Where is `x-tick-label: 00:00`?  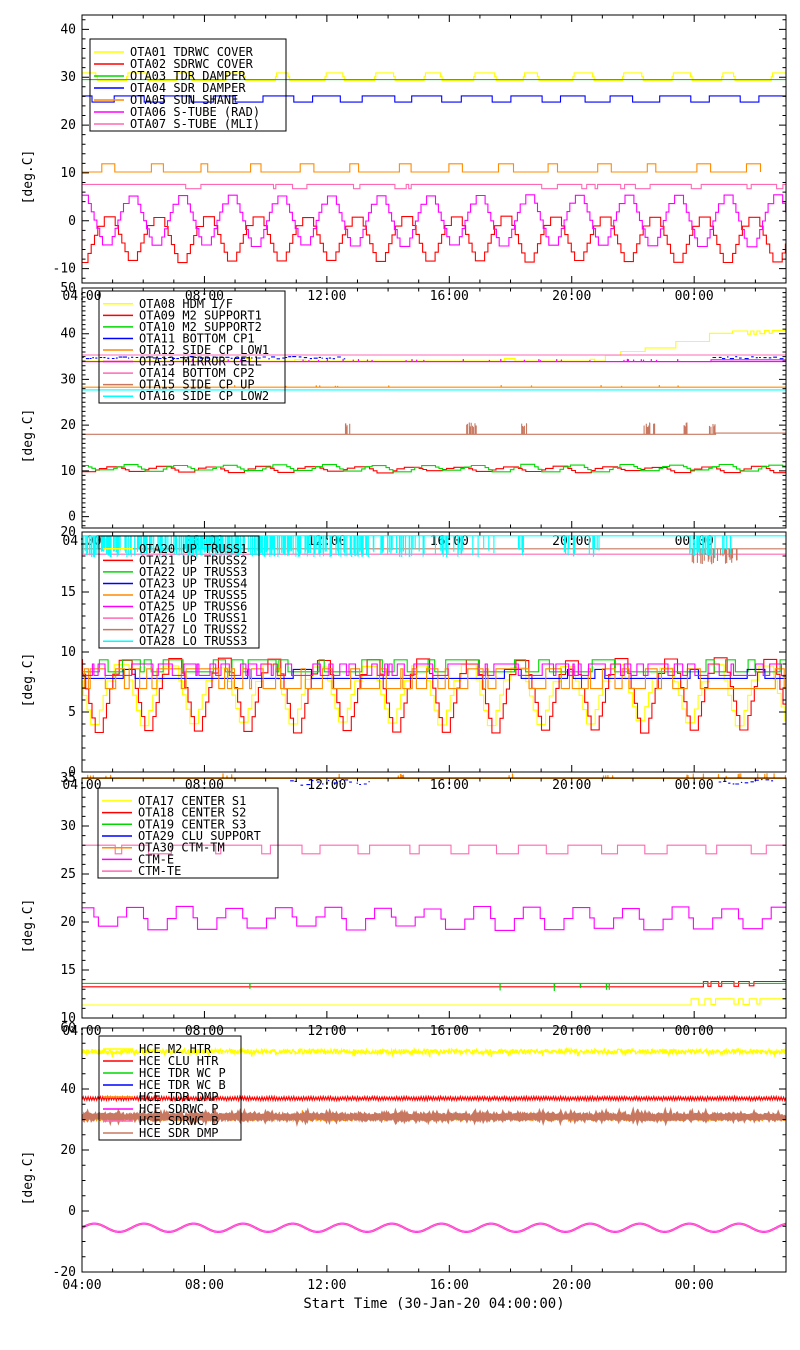
x-tick-label: 00:00 is located at coordinates (694, 1285).